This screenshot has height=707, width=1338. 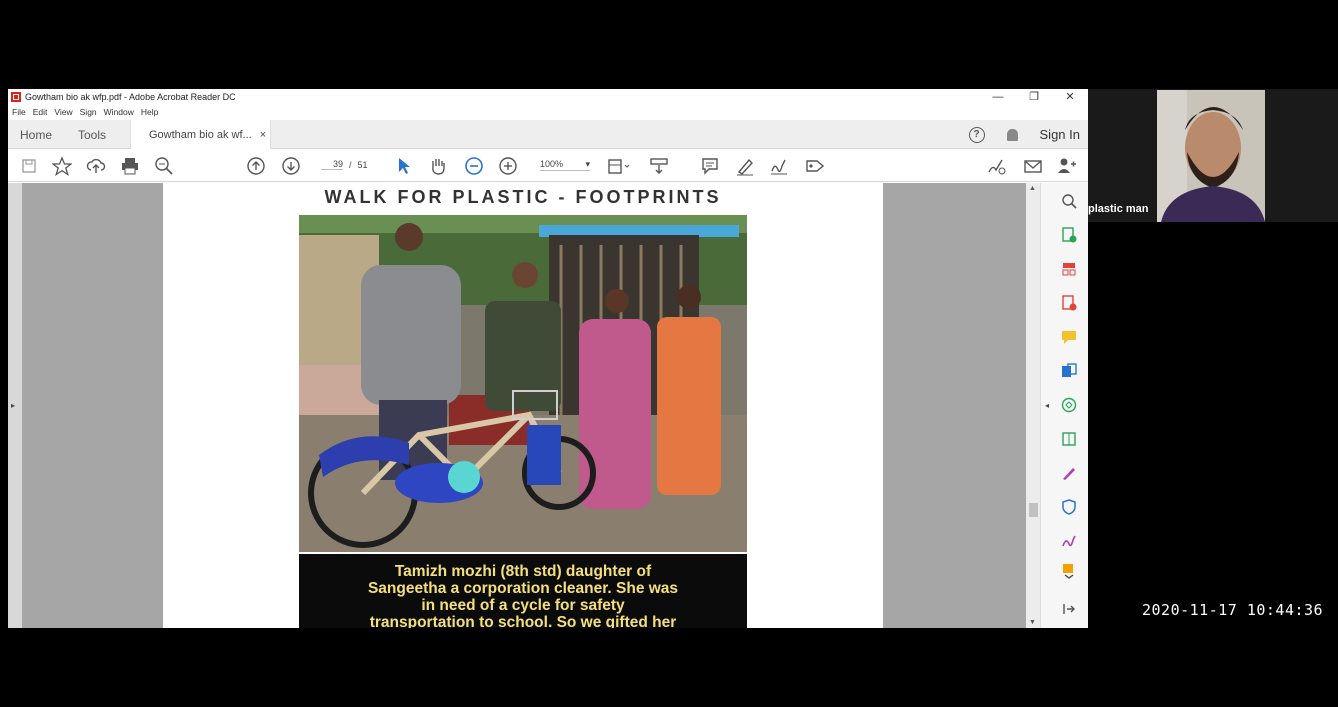 I want to click on save-icon, so click(x=29, y=166).